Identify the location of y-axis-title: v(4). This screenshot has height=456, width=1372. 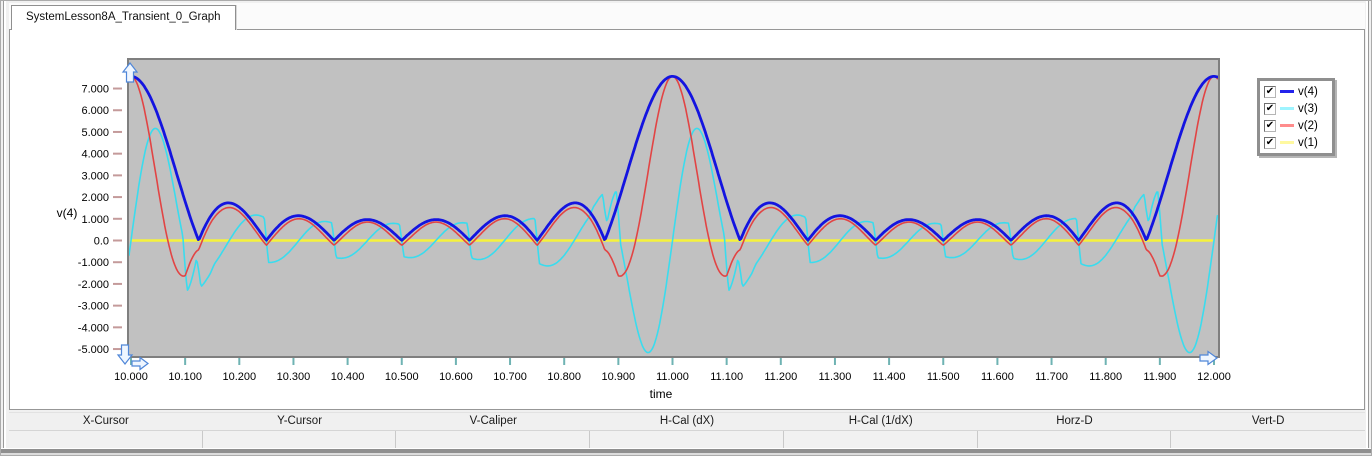
(67, 213).